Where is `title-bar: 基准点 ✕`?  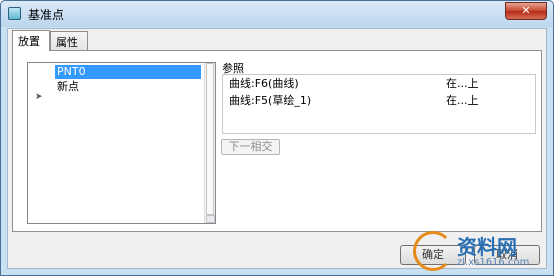
title-bar: 基准点 ✕ is located at coordinates (277, 14).